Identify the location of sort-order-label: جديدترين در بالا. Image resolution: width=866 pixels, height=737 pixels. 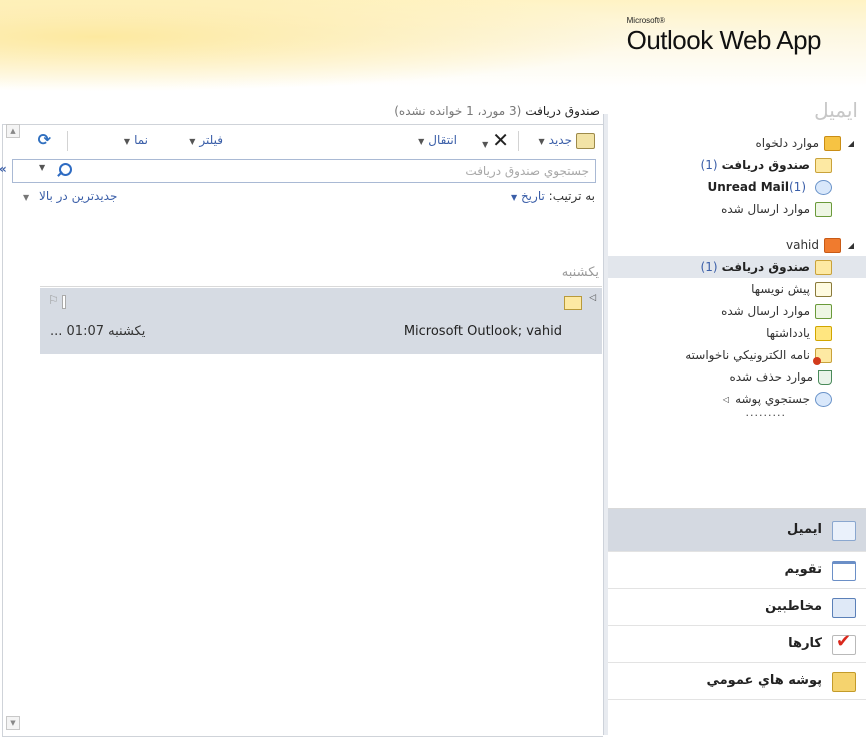
(78, 196).